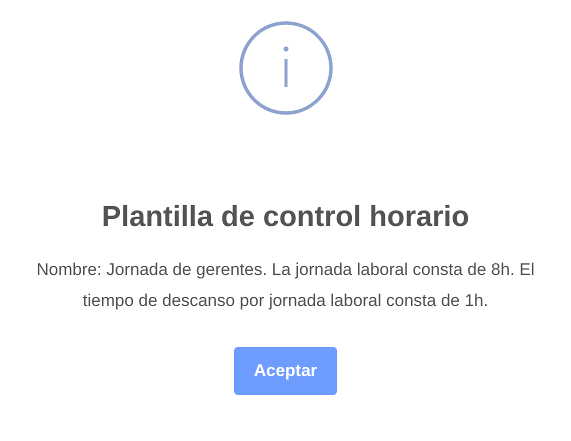  What do you see at coordinates (286, 285) in the screenshot?
I see `dialog-message: Nombre: Jornada de gerentes. La jornada laboral consta de 8h. El tiempo de descanso por jornada laboral consta de 1h.` at bounding box center [286, 285].